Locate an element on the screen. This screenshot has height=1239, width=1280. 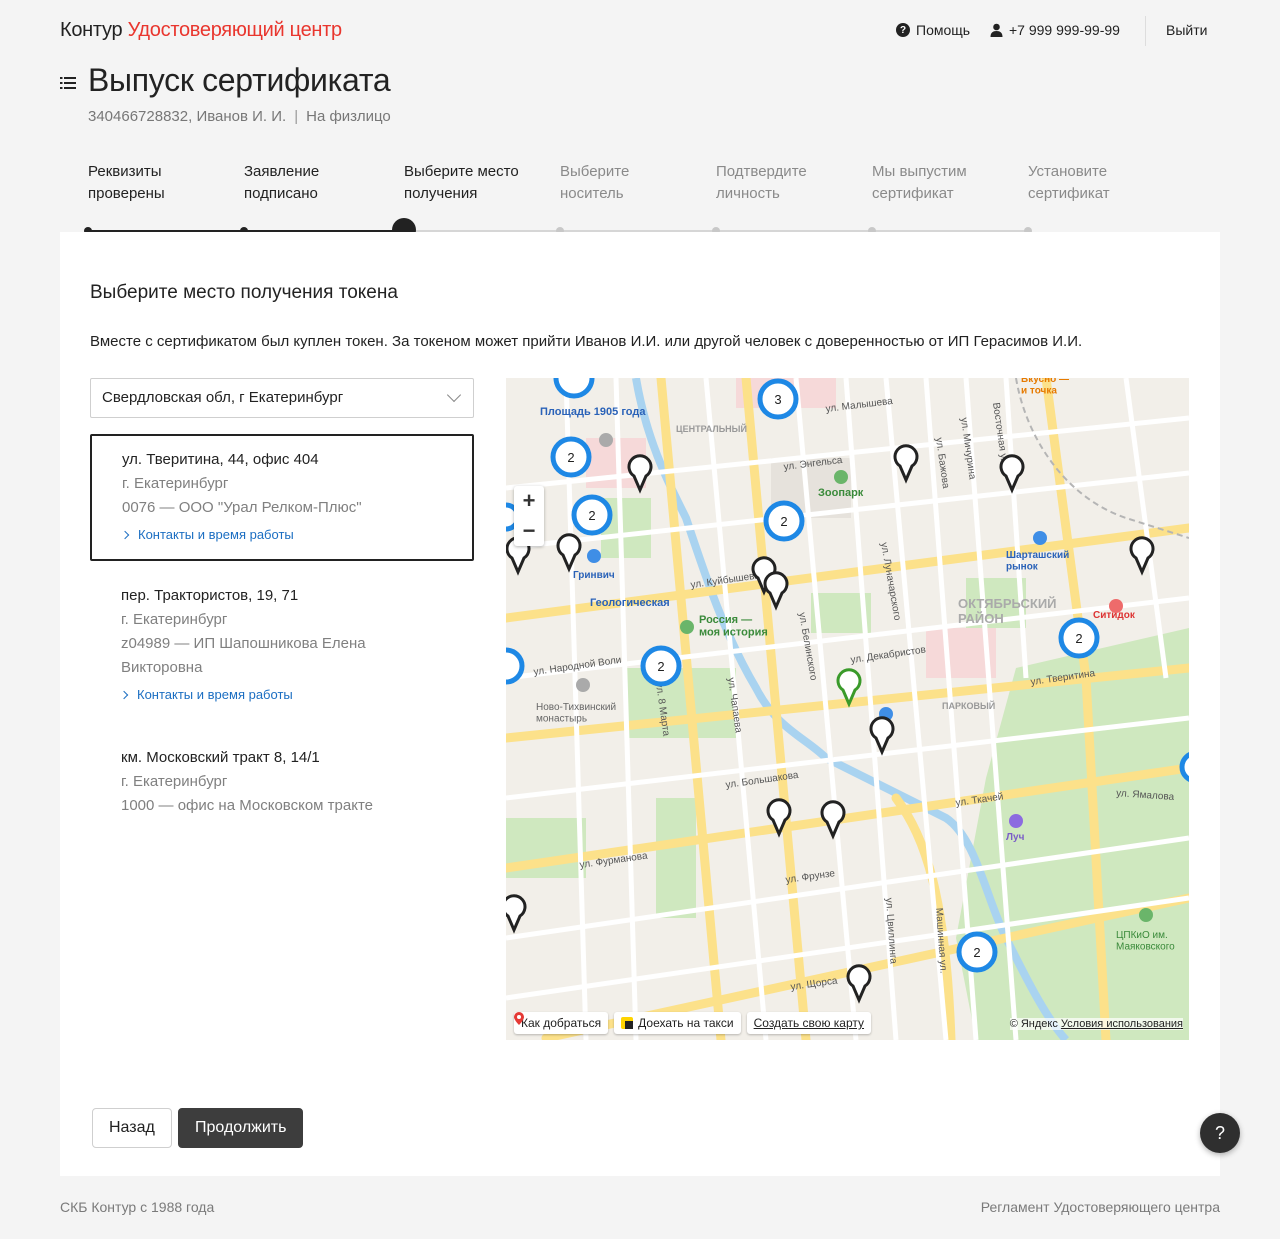
logo-product: Удостоверяющий центр is located at coordinates (235, 30).